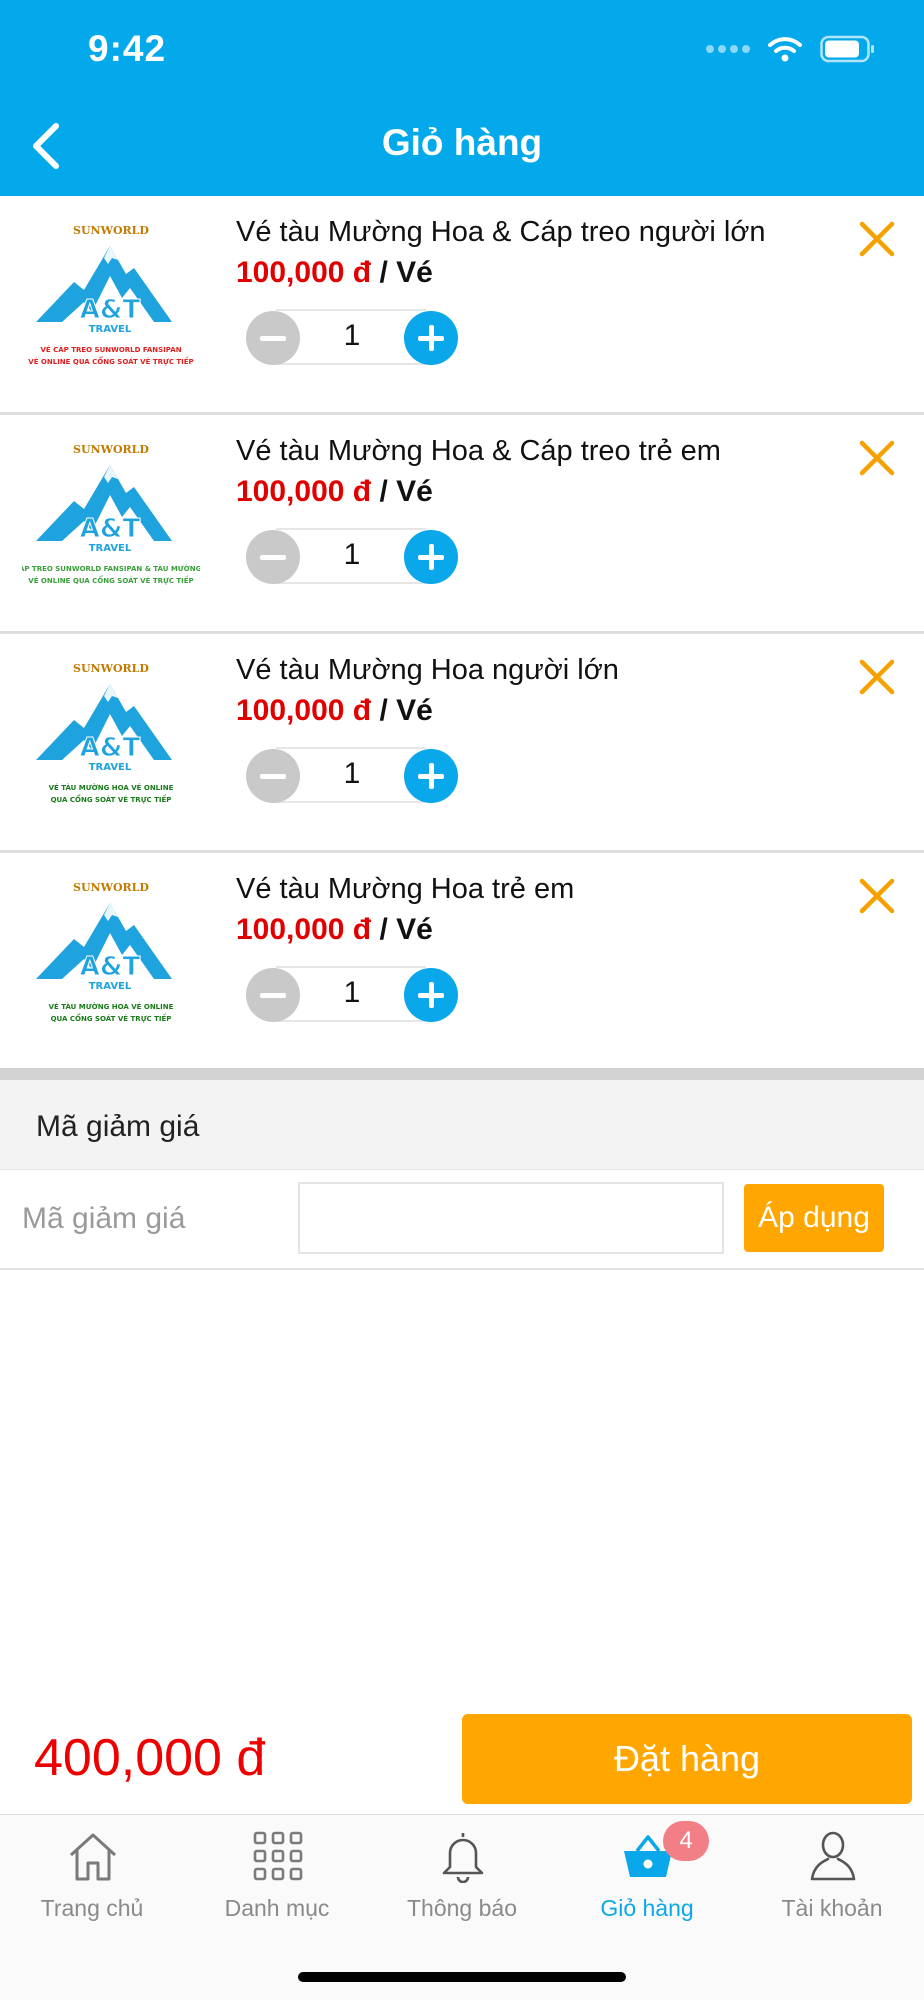 The width and height of the screenshot is (924, 2000). I want to click on thumb-caption-1: VÉ CÁP TREO SUNWORLD FANSIPAN, so click(110, 349).